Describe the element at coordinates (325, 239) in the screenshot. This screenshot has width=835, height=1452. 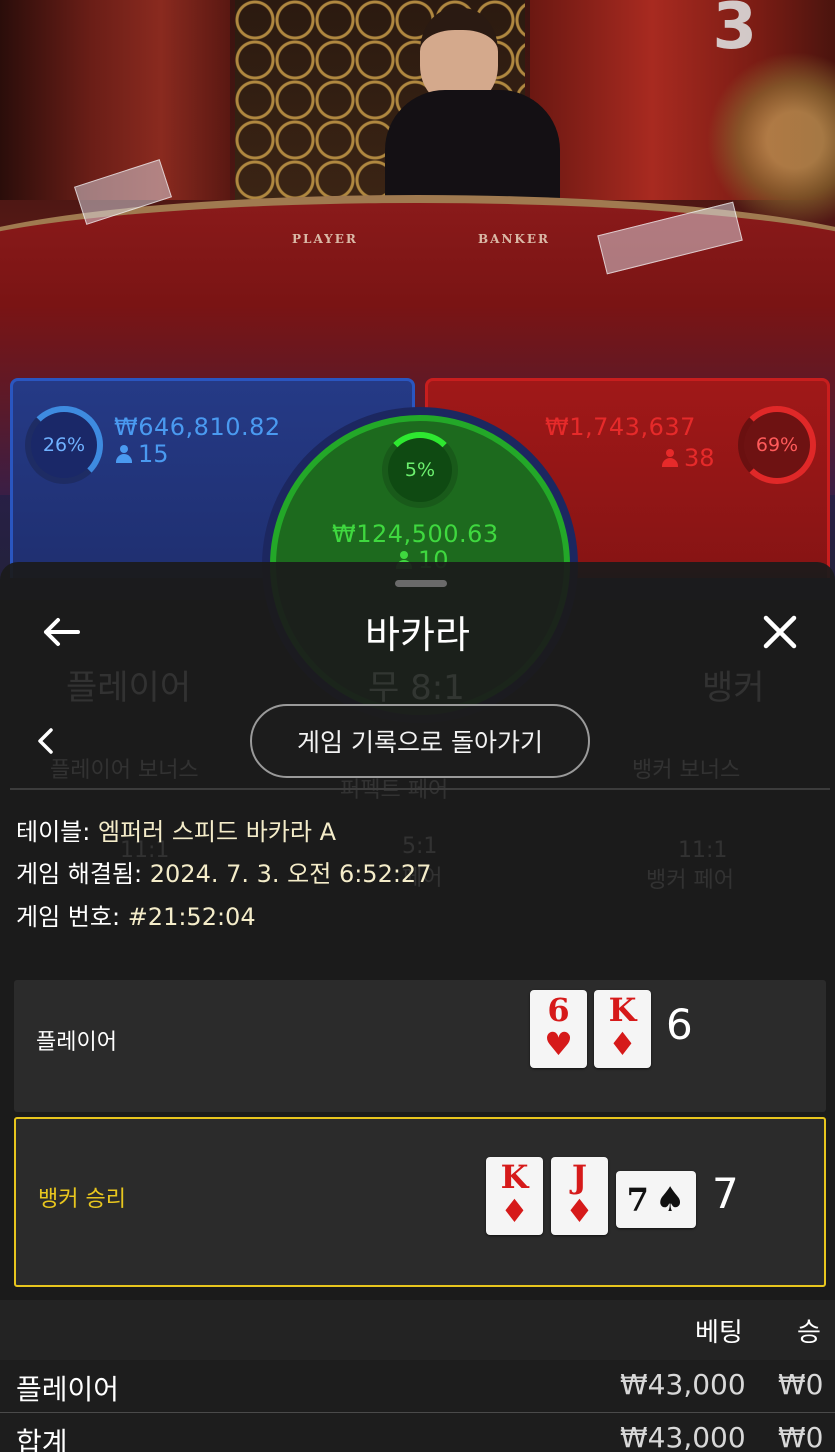
I see `table-label-player: PLAYER` at that location.